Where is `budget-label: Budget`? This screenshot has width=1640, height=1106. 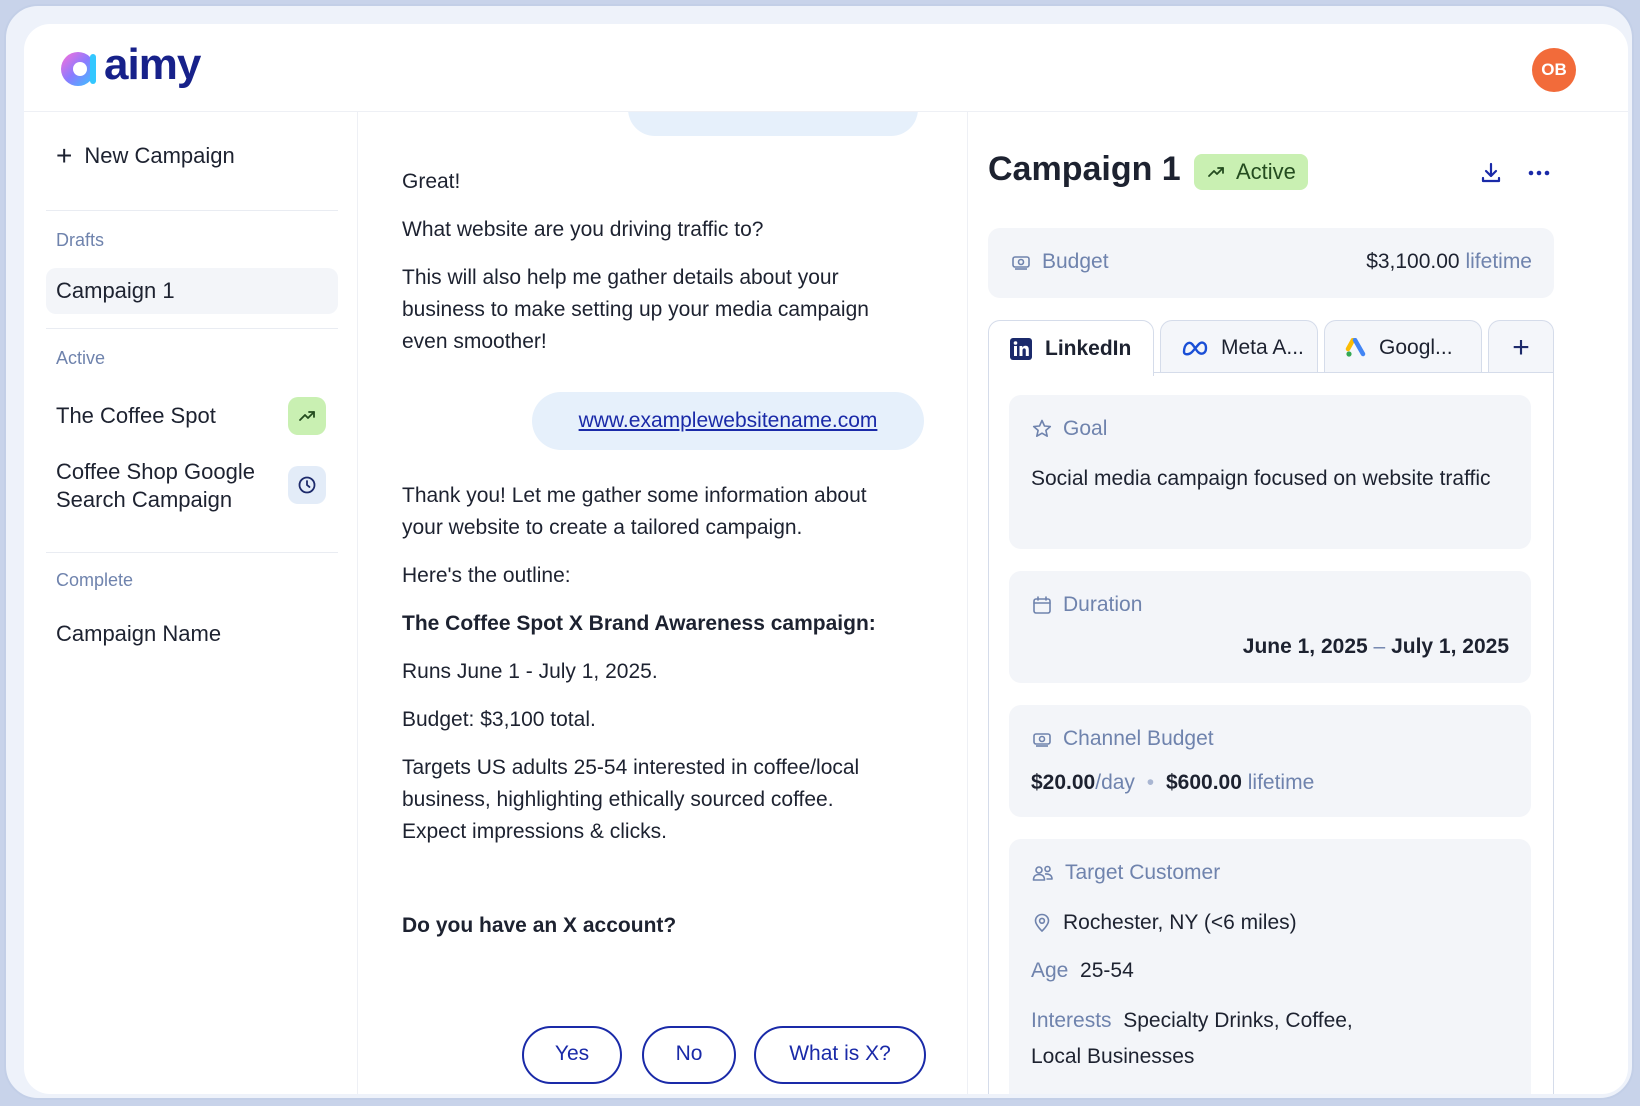 budget-label: Budget is located at coordinates (1059, 262).